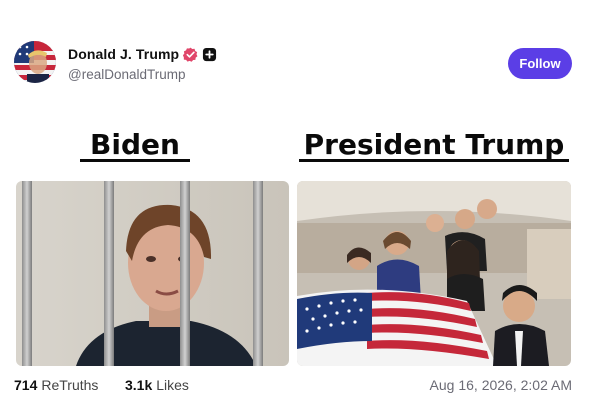 This screenshot has width=595, height=411. I want to click on meme-left-title-text: Biden, so click(135, 144).